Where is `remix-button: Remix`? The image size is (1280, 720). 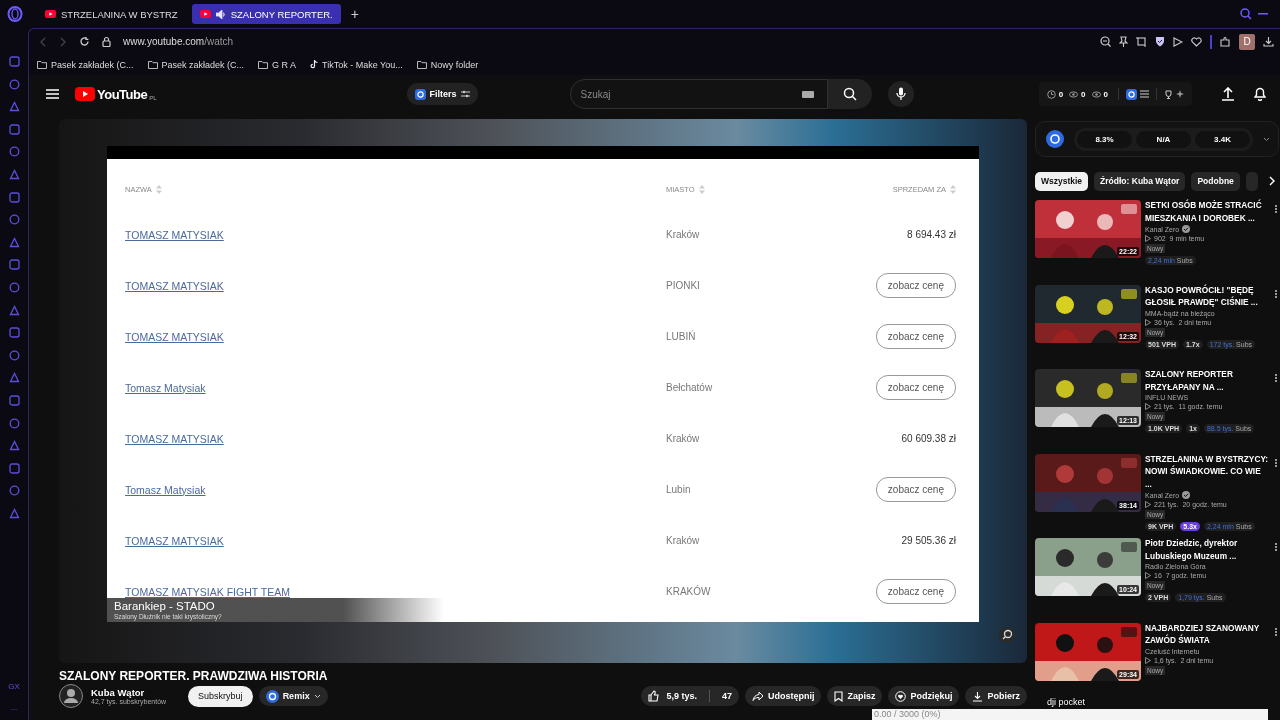 remix-button: Remix is located at coordinates (293, 696).